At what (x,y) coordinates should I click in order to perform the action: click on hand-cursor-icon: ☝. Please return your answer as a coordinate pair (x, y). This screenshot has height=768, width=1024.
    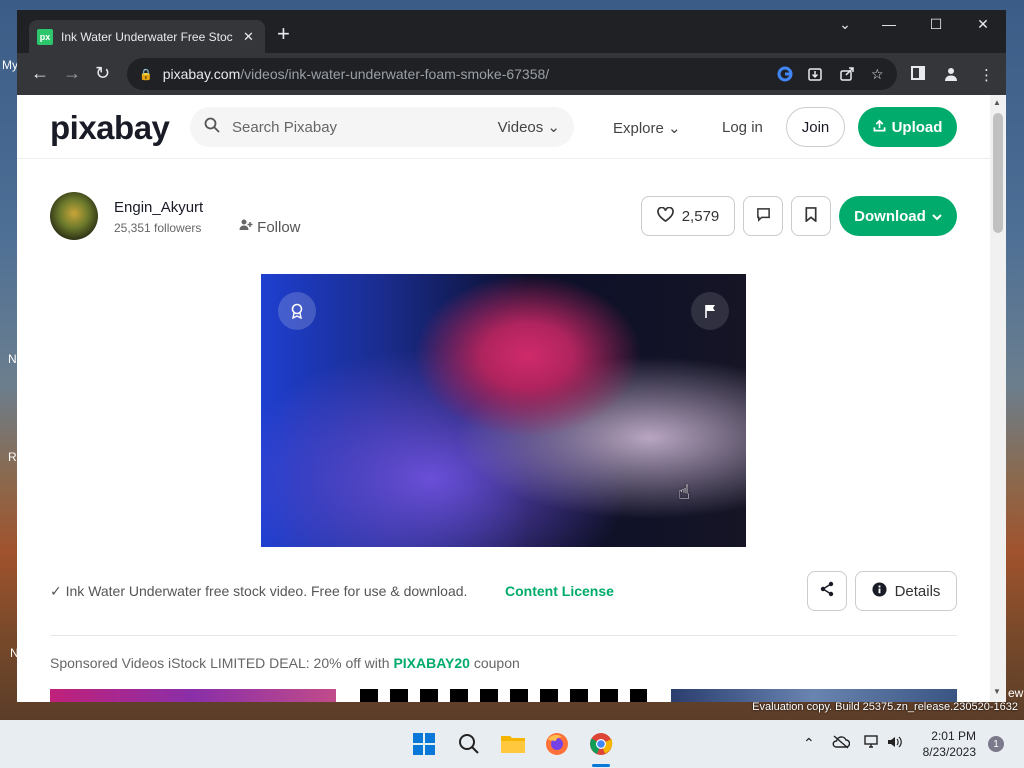
    Looking at the image, I should click on (684, 493).